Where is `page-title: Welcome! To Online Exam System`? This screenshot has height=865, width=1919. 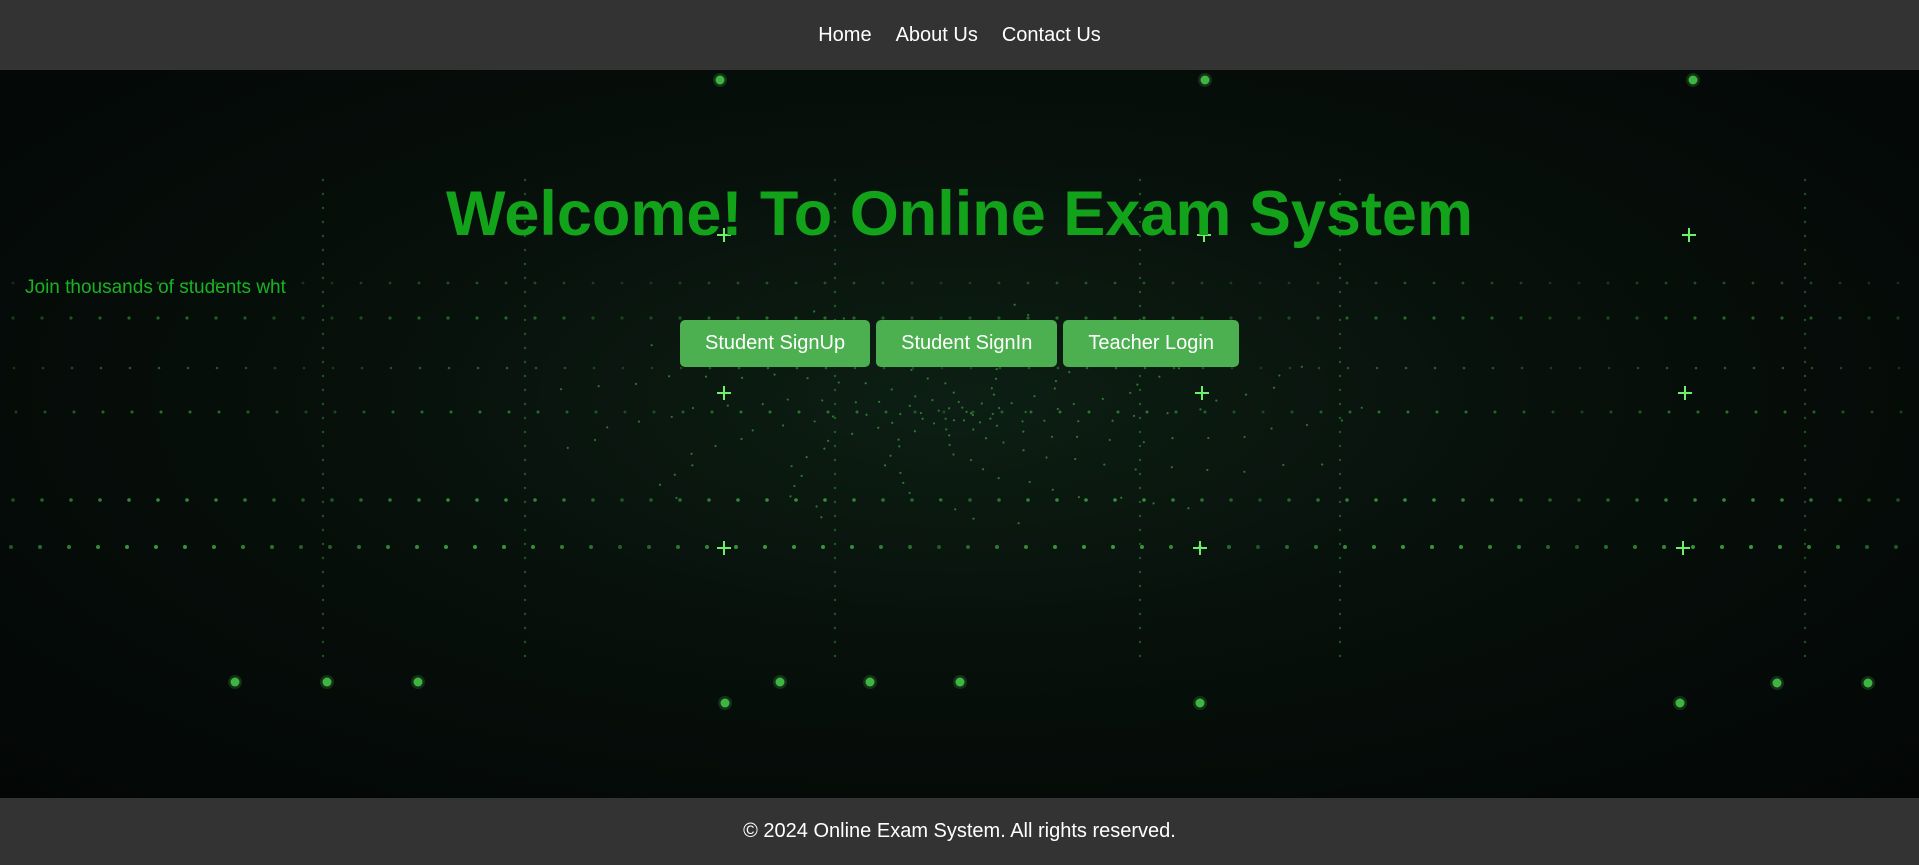 page-title: Welcome! To Online Exam System is located at coordinates (959, 214).